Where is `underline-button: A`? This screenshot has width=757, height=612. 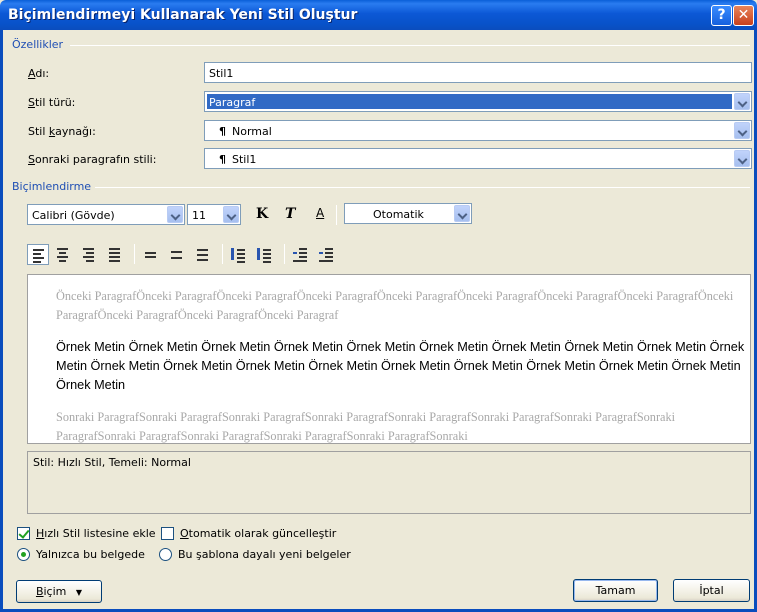
underline-button: A is located at coordinates (320, 213).